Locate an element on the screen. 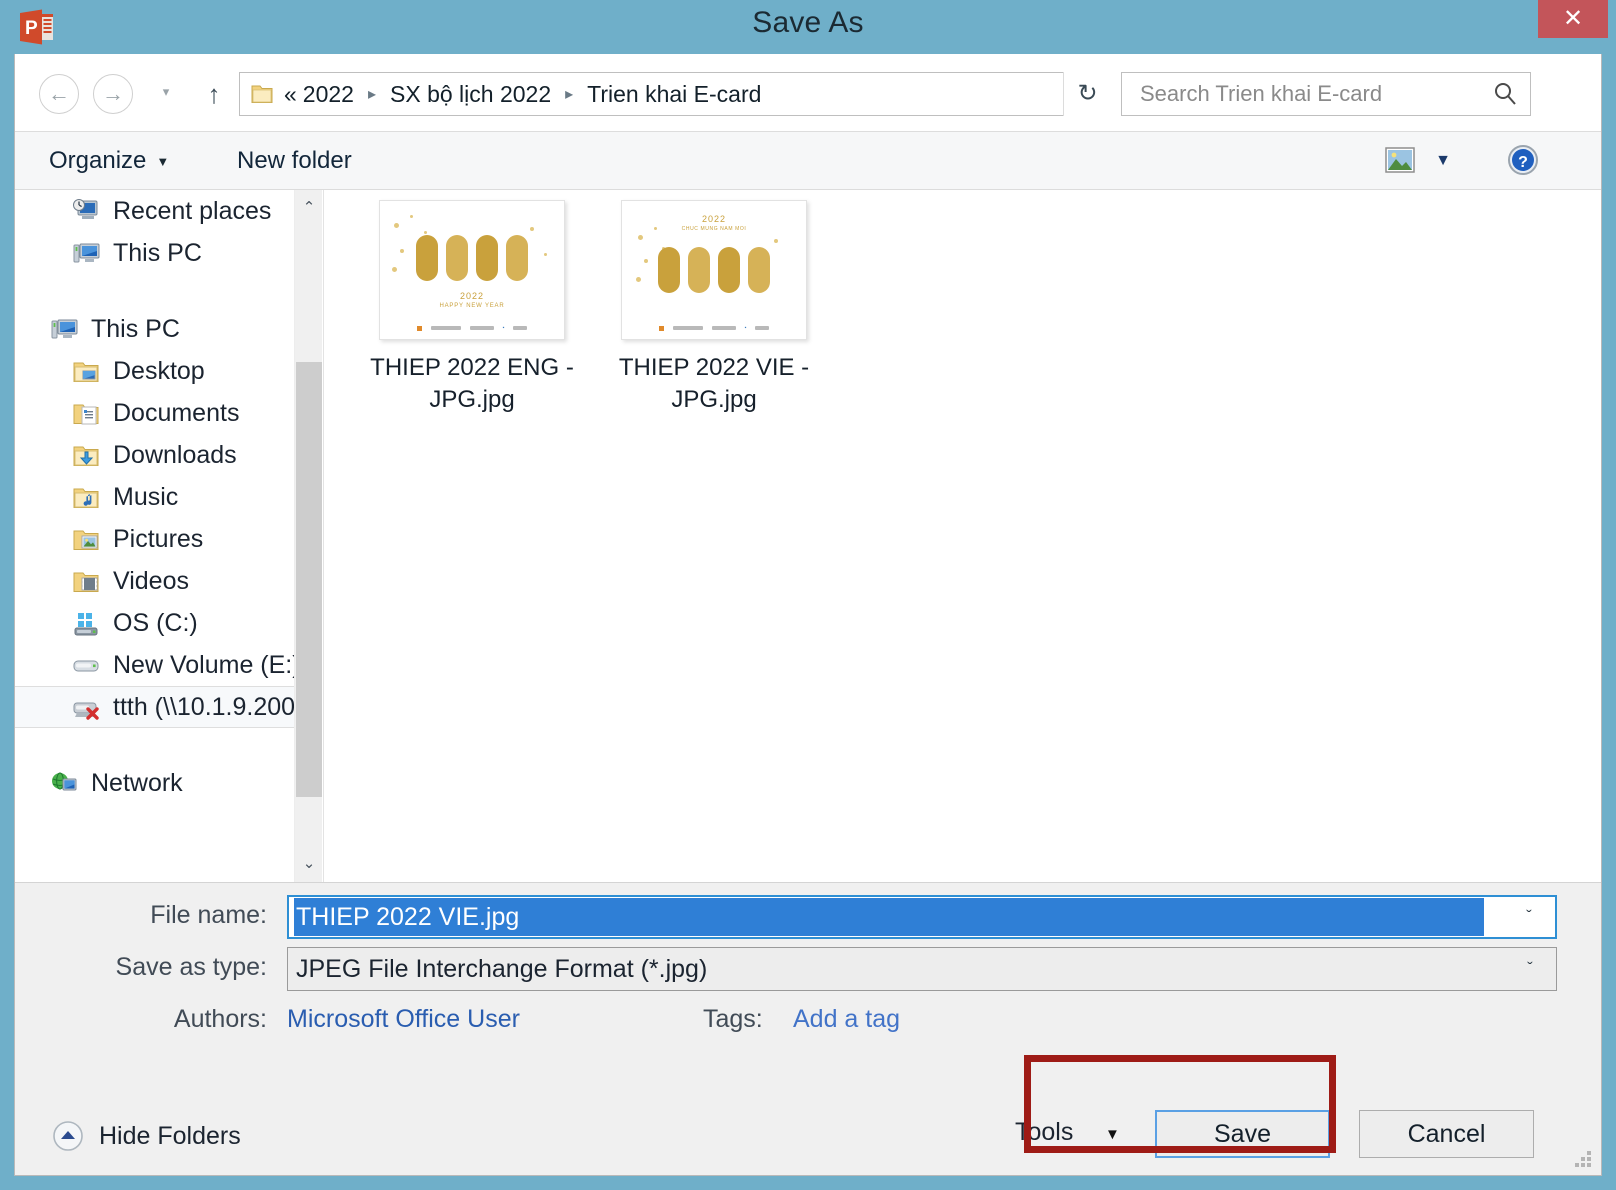 The image size is (1616, 1190). sidebar-item-videos: Videos is located at coordinates (168, 581).